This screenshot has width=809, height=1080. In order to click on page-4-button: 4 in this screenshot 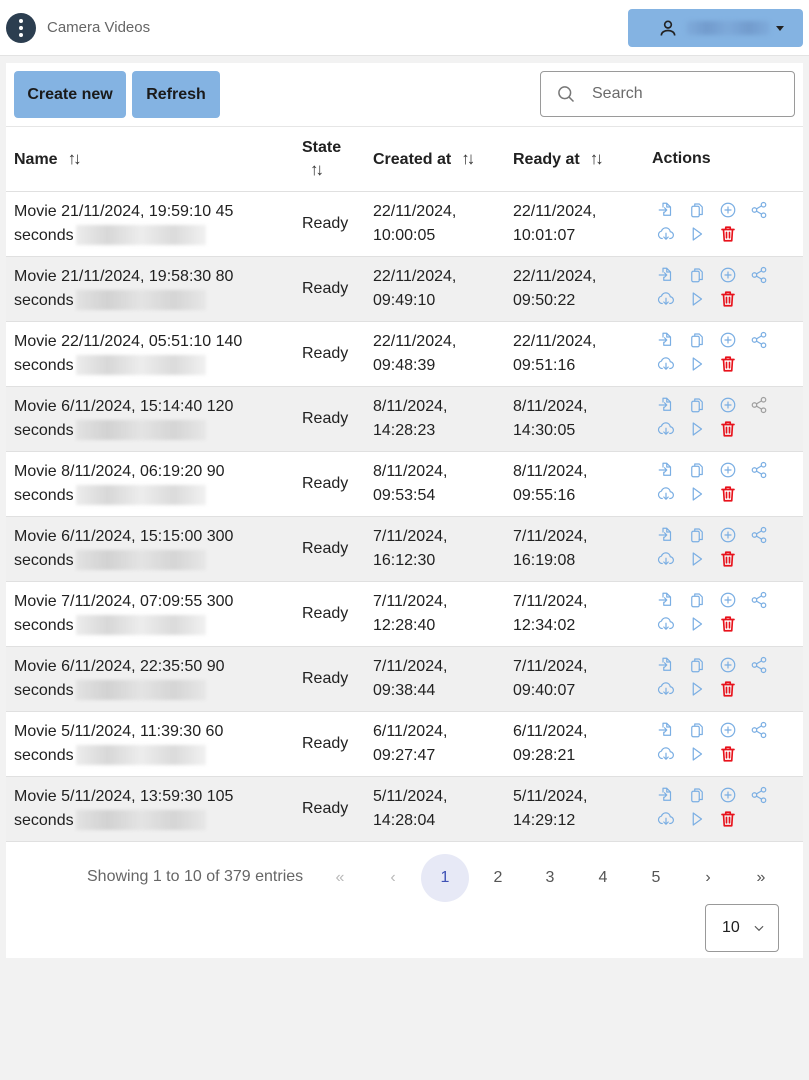, I will do `click(603, 878)`.